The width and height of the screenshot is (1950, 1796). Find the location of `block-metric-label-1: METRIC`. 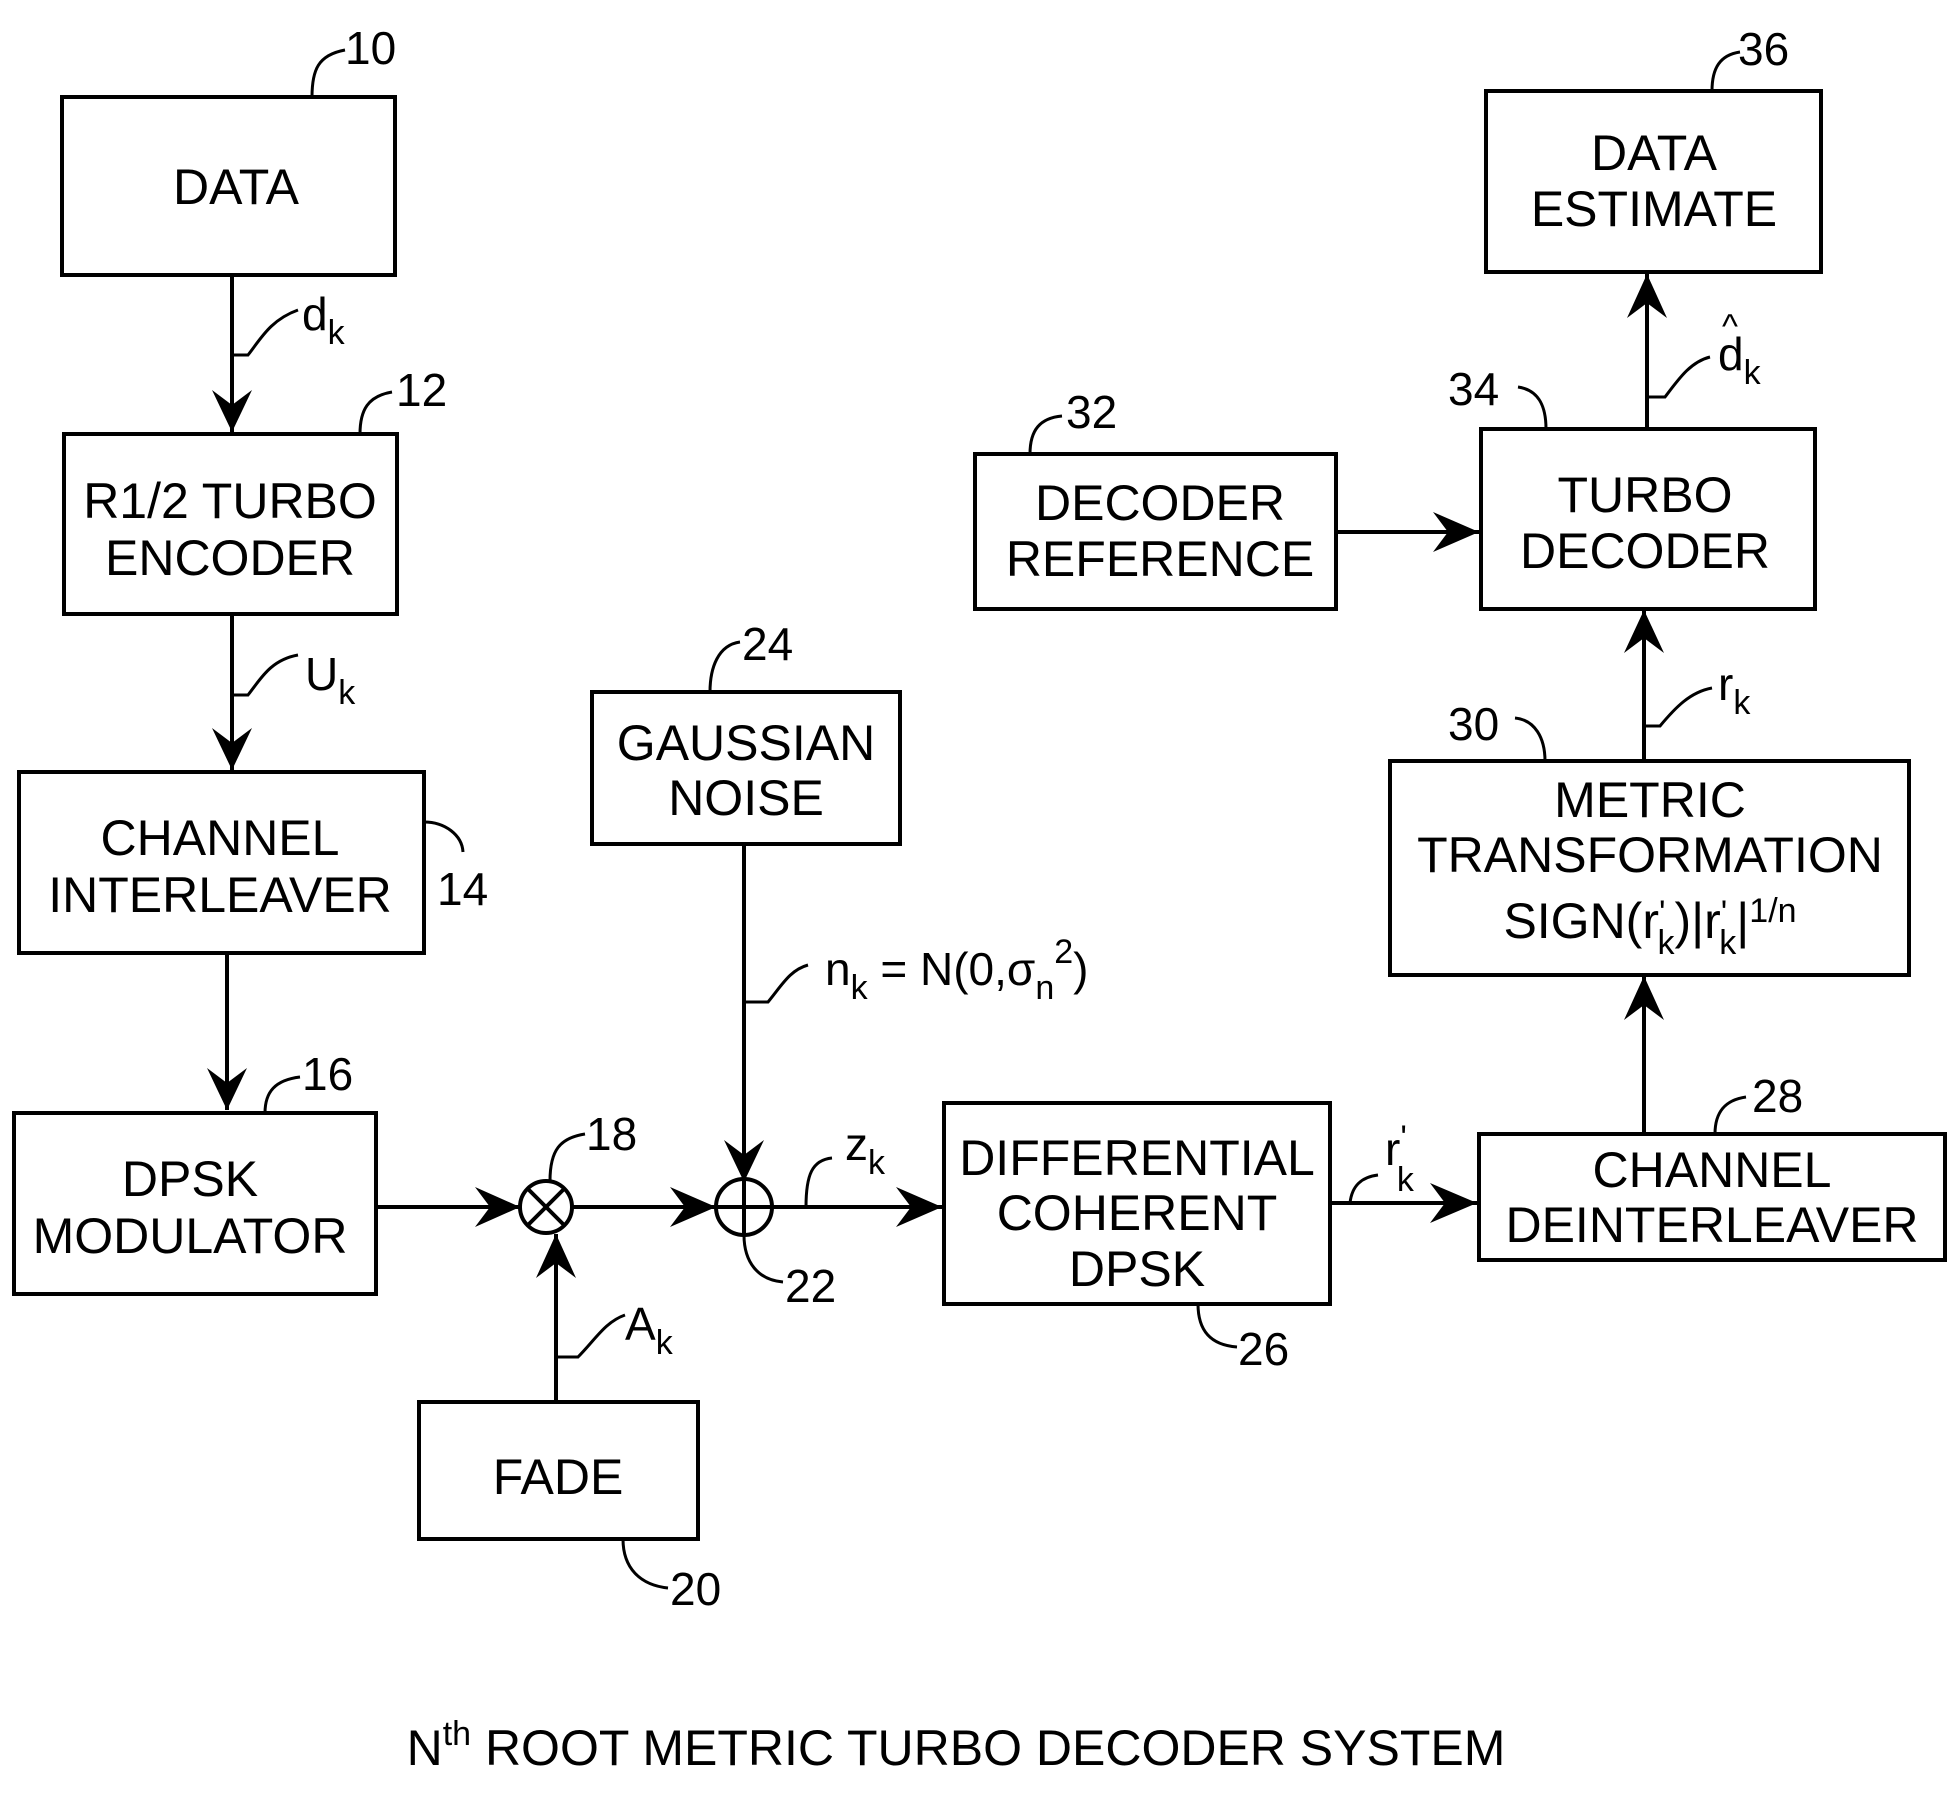

block-metric-label-1: METRIC is located at coordinates (1650, 800).